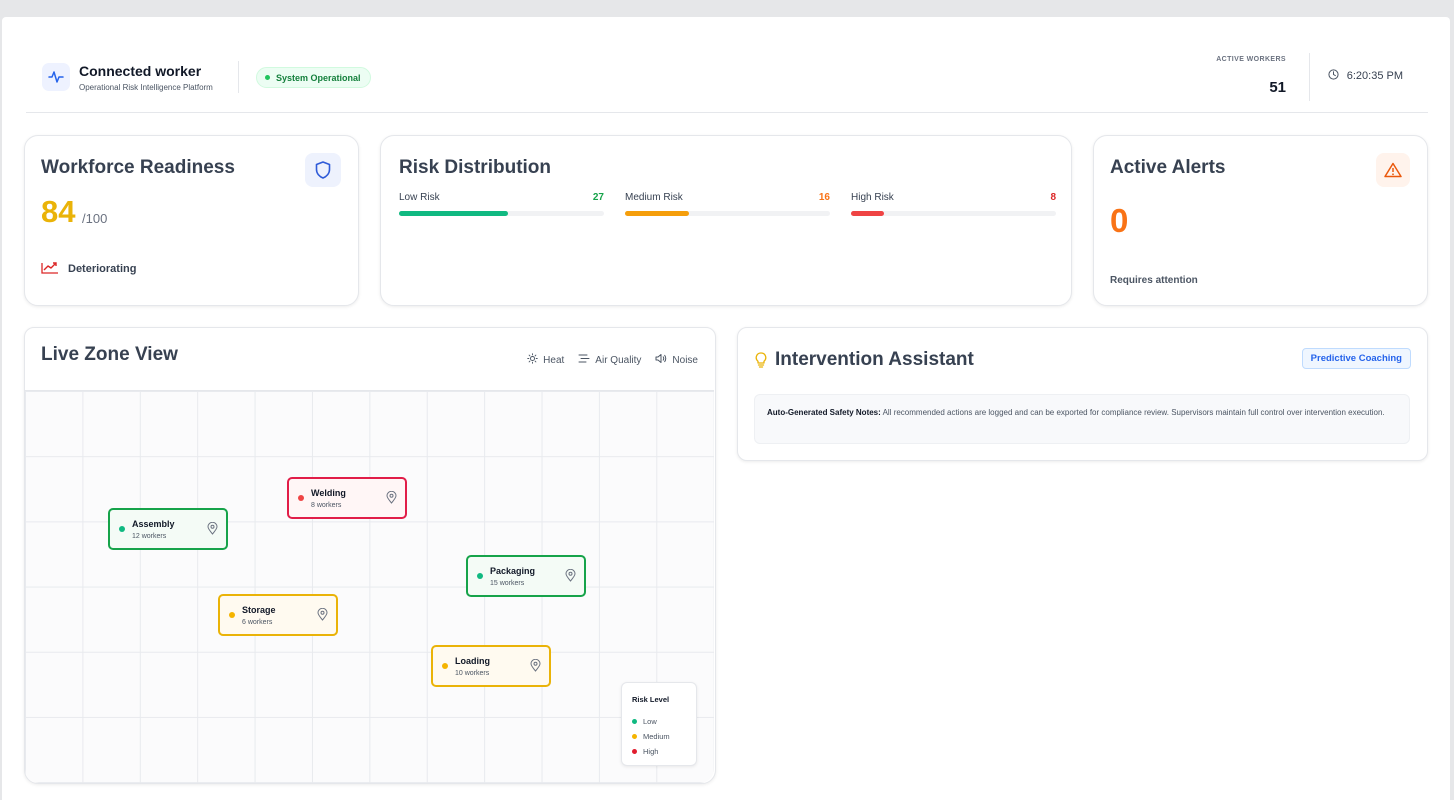 The height and width of the screenshot is (800, 1454). What do you see at coordinates (1053, 197) in the screenshot?
I see `risk-count: 8` at bounding box center [1053, 197].